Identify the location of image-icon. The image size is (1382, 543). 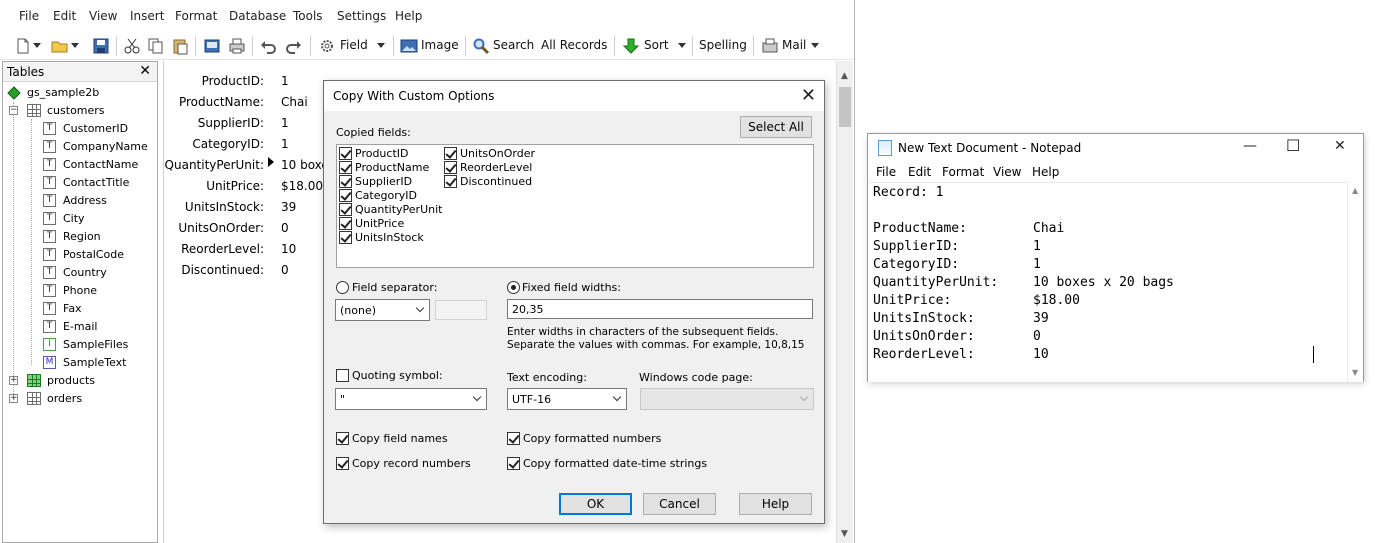
(409, 46).